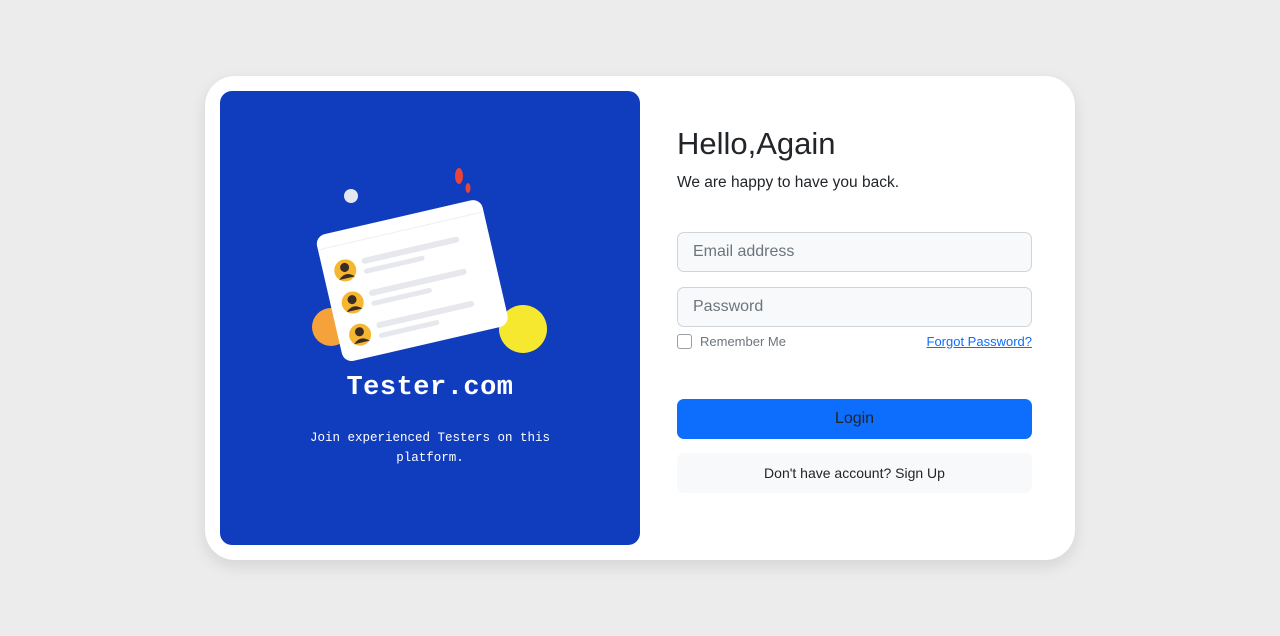  I want to click on signup-button: Don't have account? Sign Up, so click(854, 473).